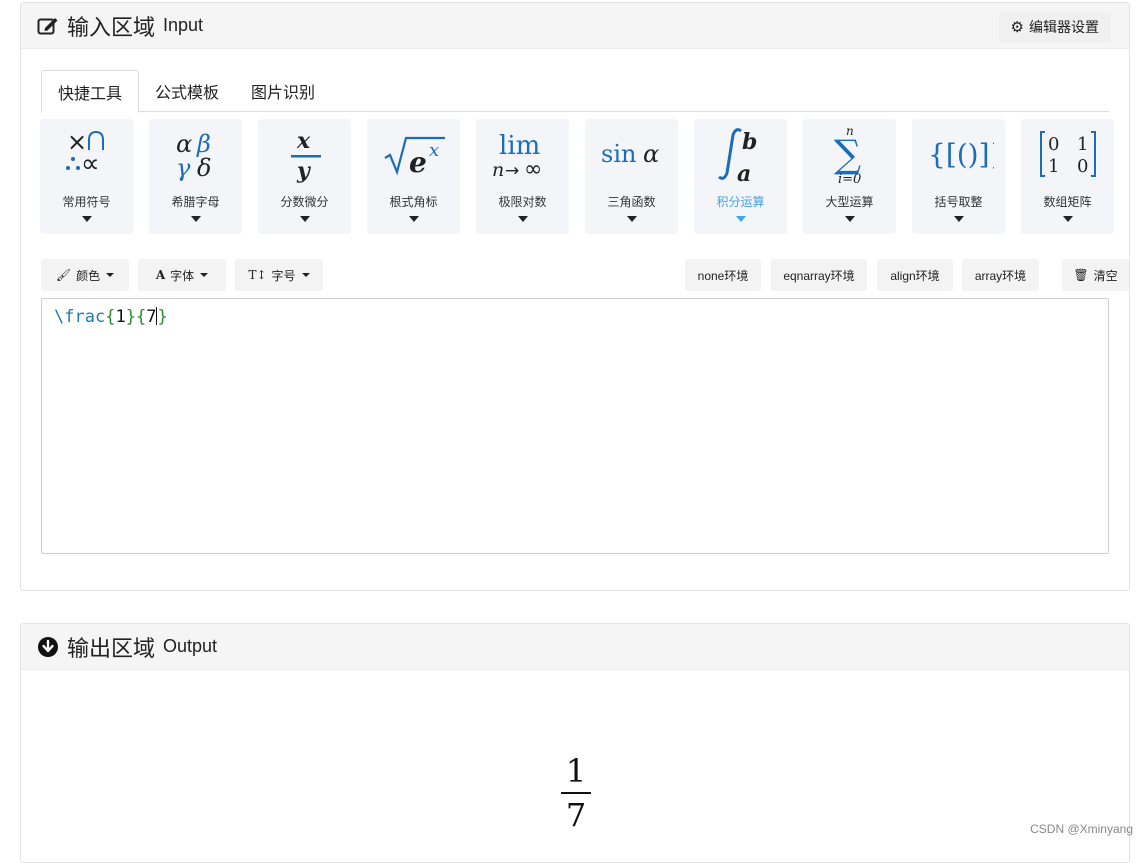  What do you see at coordinates (151, 317) in the screenshot?
I see `latex-arg: 7` at bounding box center [151, 317].